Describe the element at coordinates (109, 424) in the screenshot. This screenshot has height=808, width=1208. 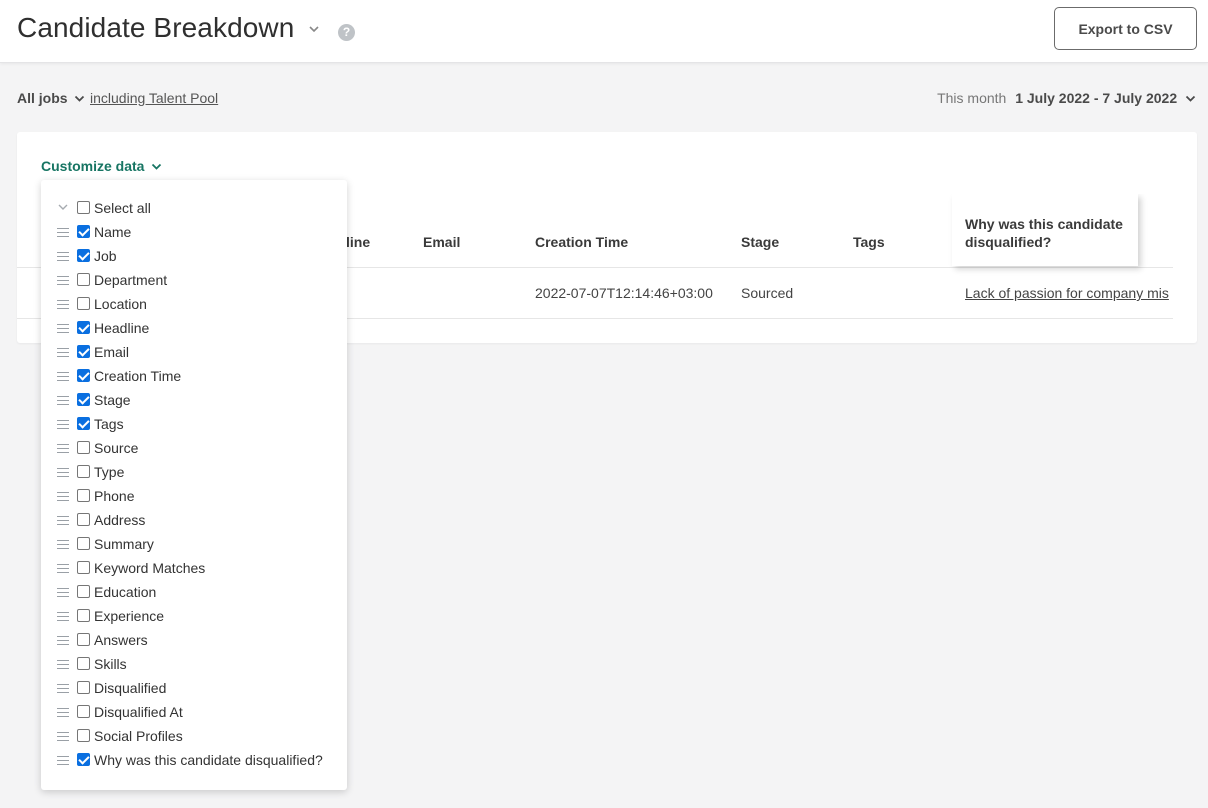
I see `column-option-label: Tags` at that location.